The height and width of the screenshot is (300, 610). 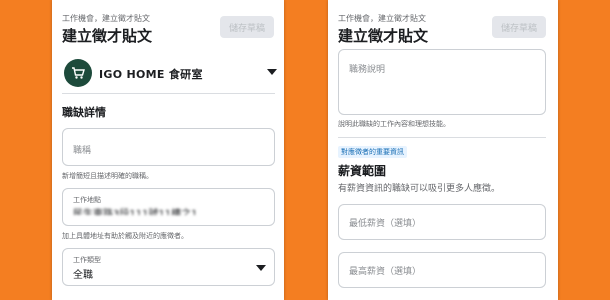 I want to click on job-title-placeholder: 職稱, so click(x=82, y=151).